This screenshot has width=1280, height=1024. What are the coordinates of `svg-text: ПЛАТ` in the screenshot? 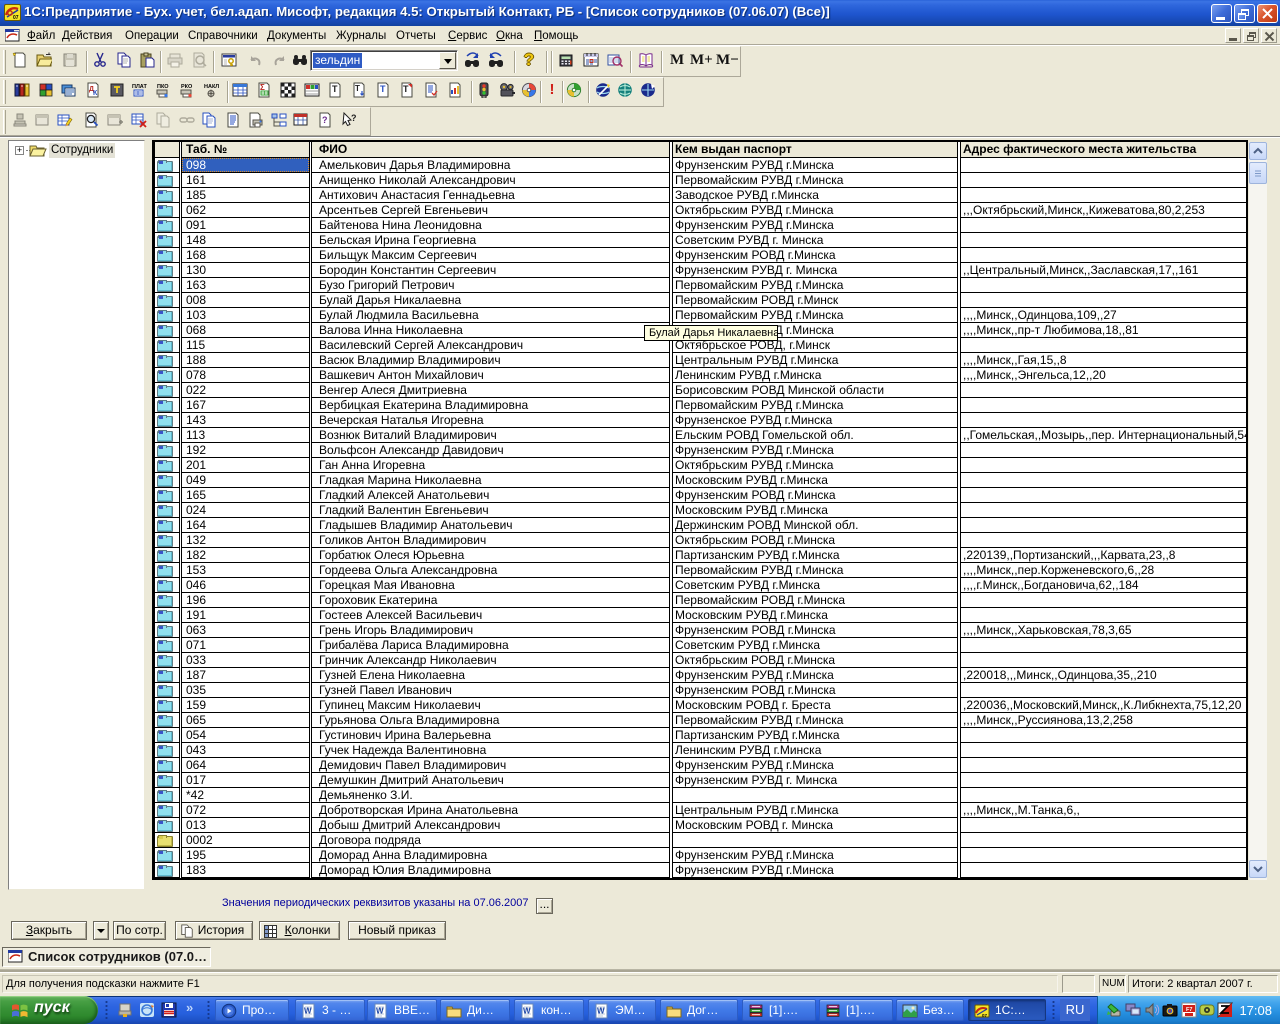 It's located at (139, 87).